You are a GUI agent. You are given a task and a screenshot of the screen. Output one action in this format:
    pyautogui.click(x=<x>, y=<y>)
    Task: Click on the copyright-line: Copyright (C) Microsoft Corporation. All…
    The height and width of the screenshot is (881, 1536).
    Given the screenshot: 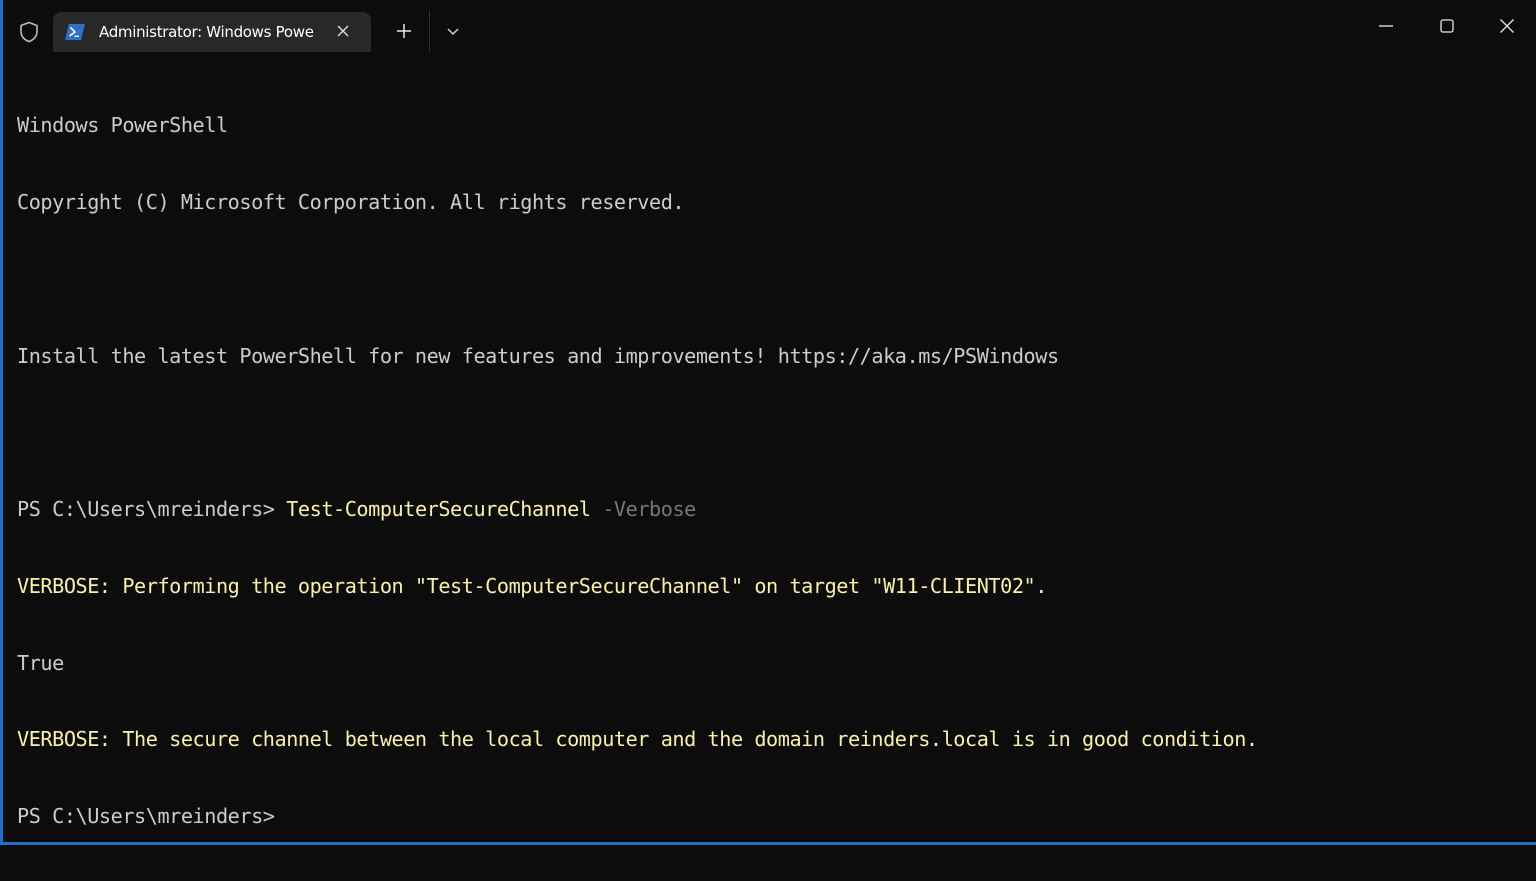 What is the action you would take?
    pyautogui.click(x=351, y=201)
    